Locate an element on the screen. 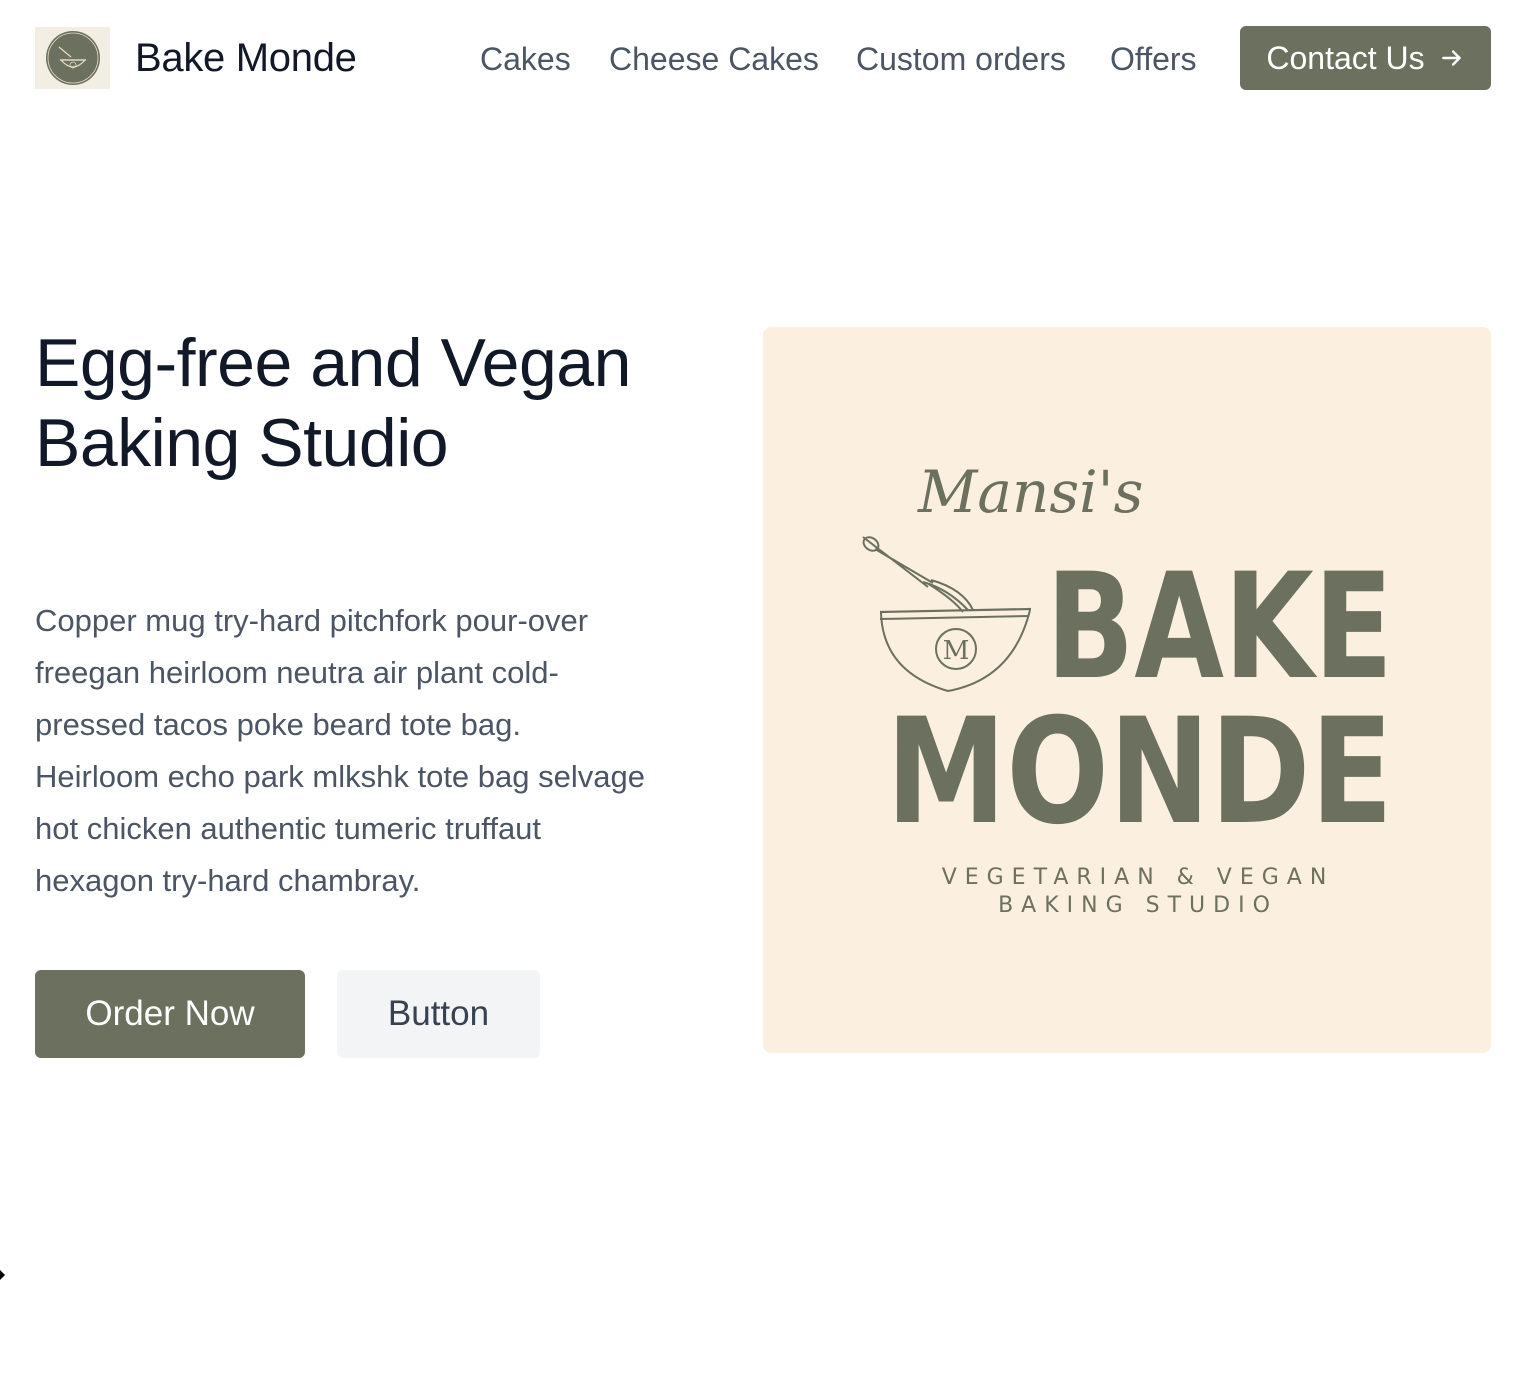 The image size is (1526, 1382). contact-us-button: Contact Us is located at coordinates (1365, 58).